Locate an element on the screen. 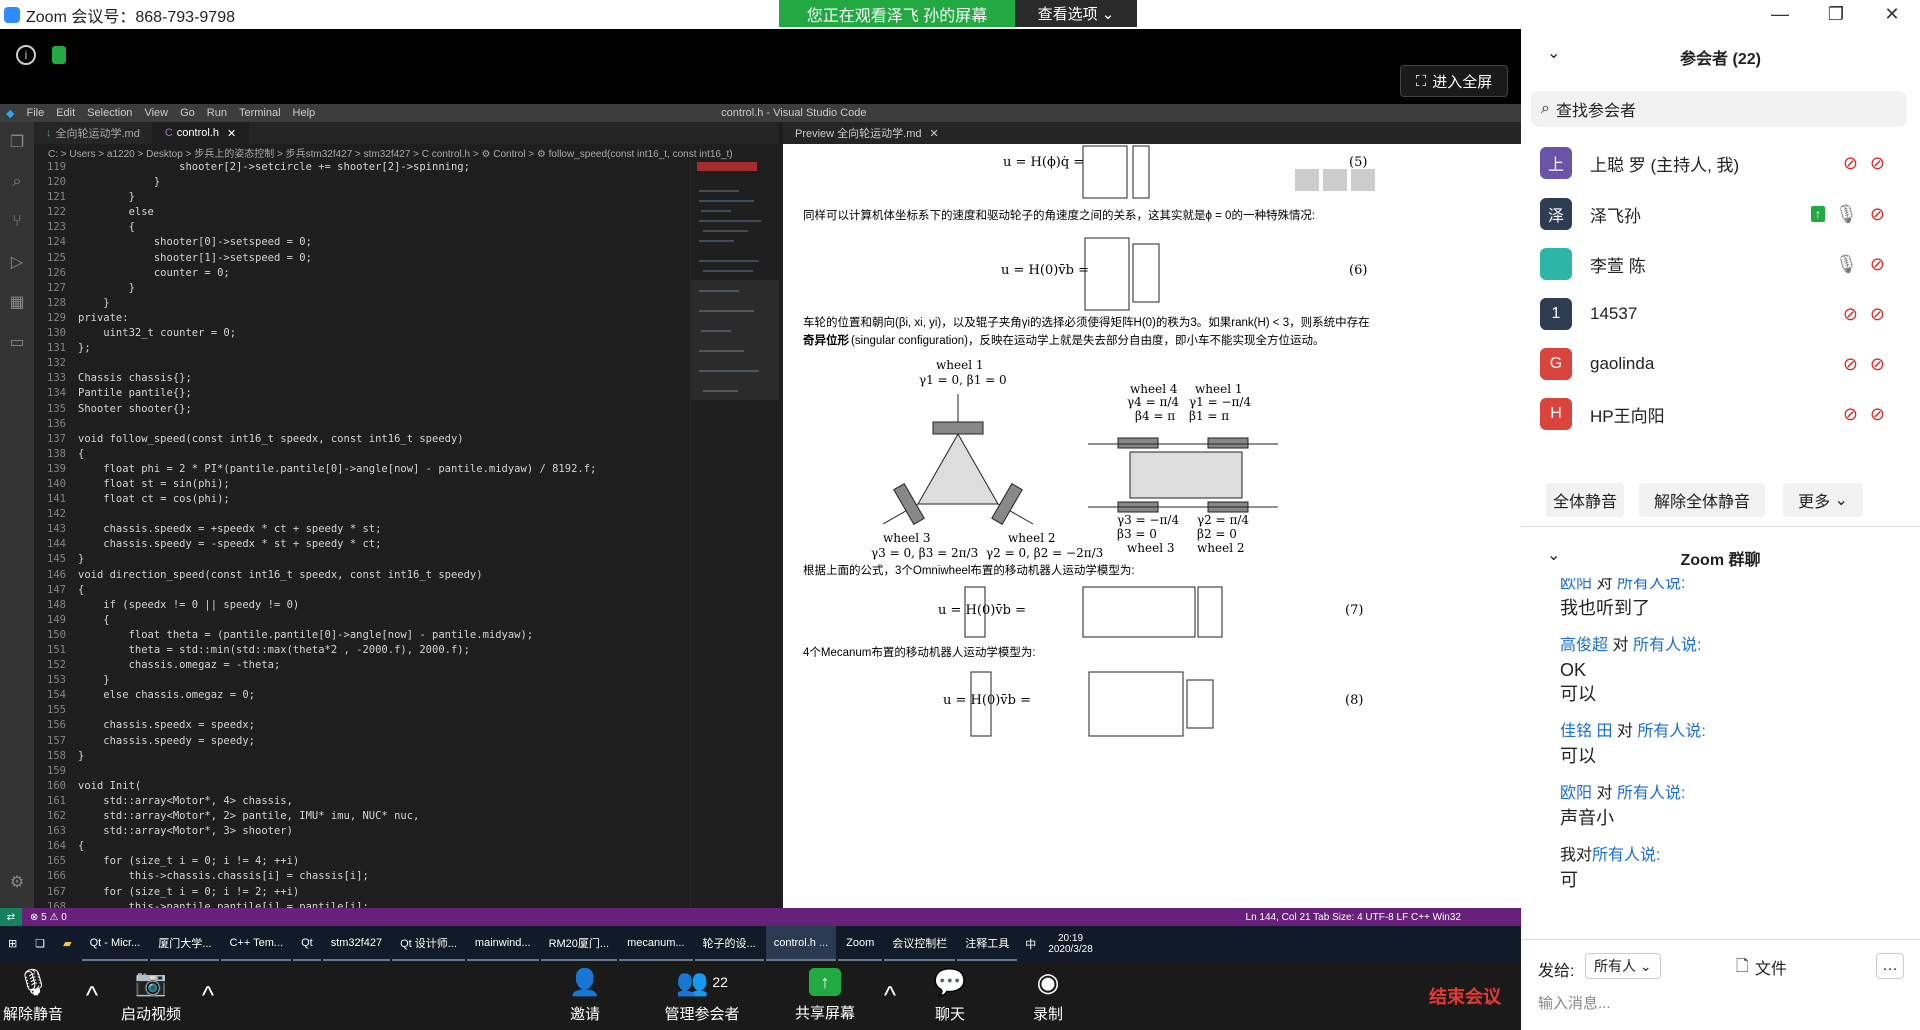  restore-button: ❐ is located at coordinates (1836, 14).